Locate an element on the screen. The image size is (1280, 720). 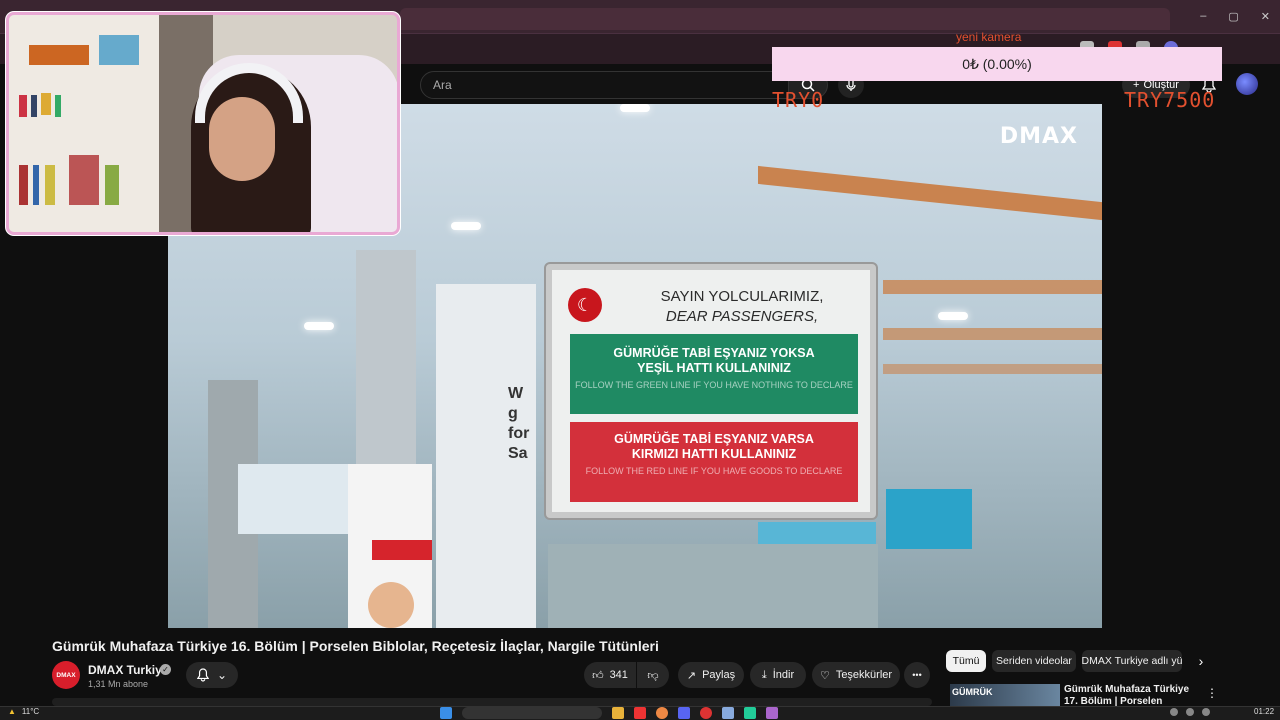
battery-icon is located at coordinates (1206, 712).